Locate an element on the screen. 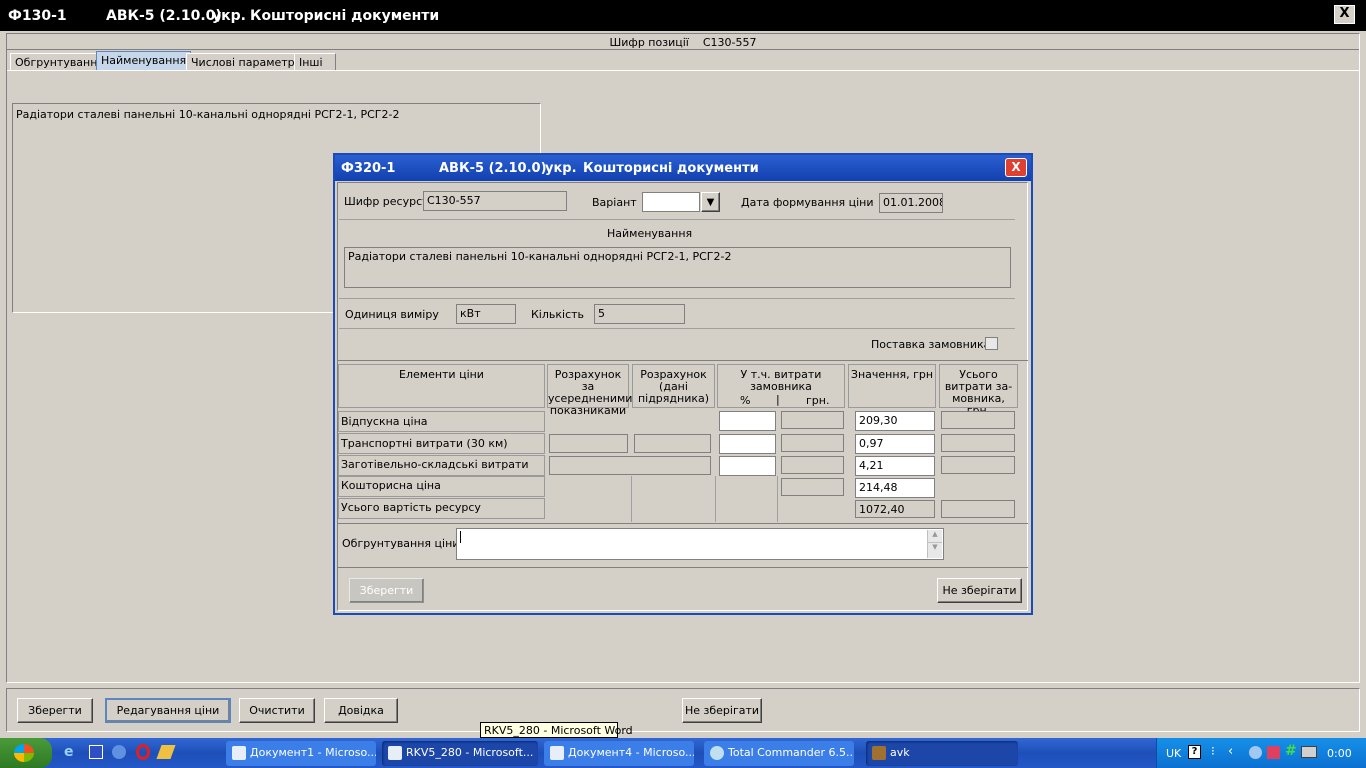  hash-icon: # is located at coordinates (1291, 751).